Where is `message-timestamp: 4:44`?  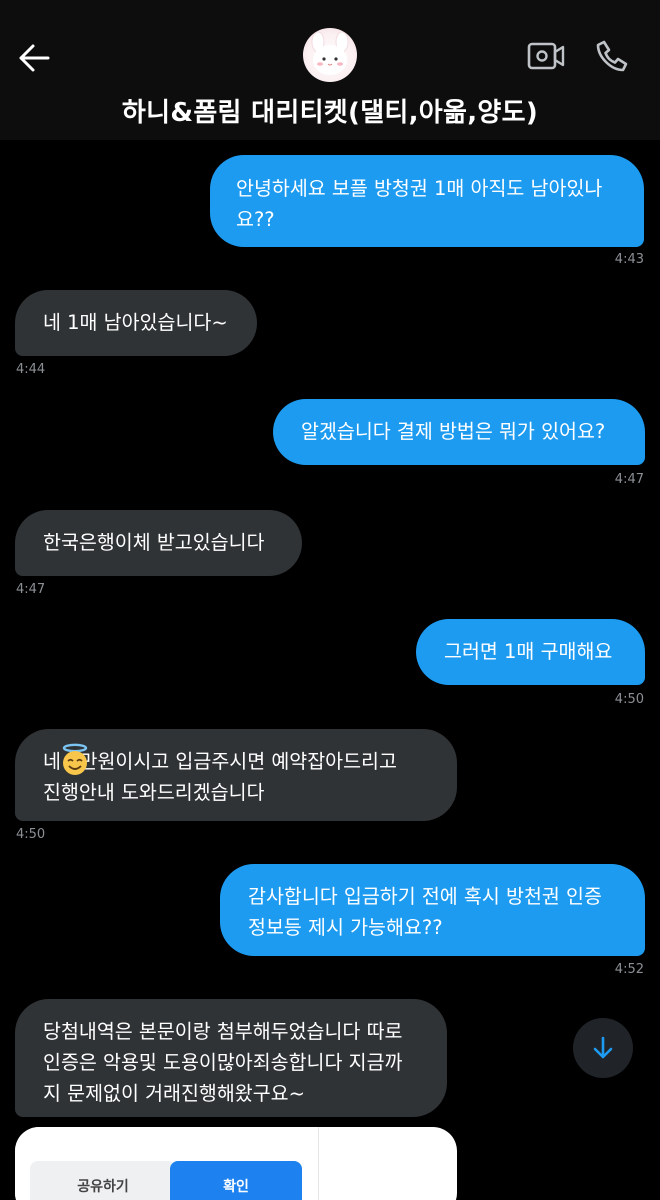
message-timestamp: 4:44 is located at coordinates (31, 369).